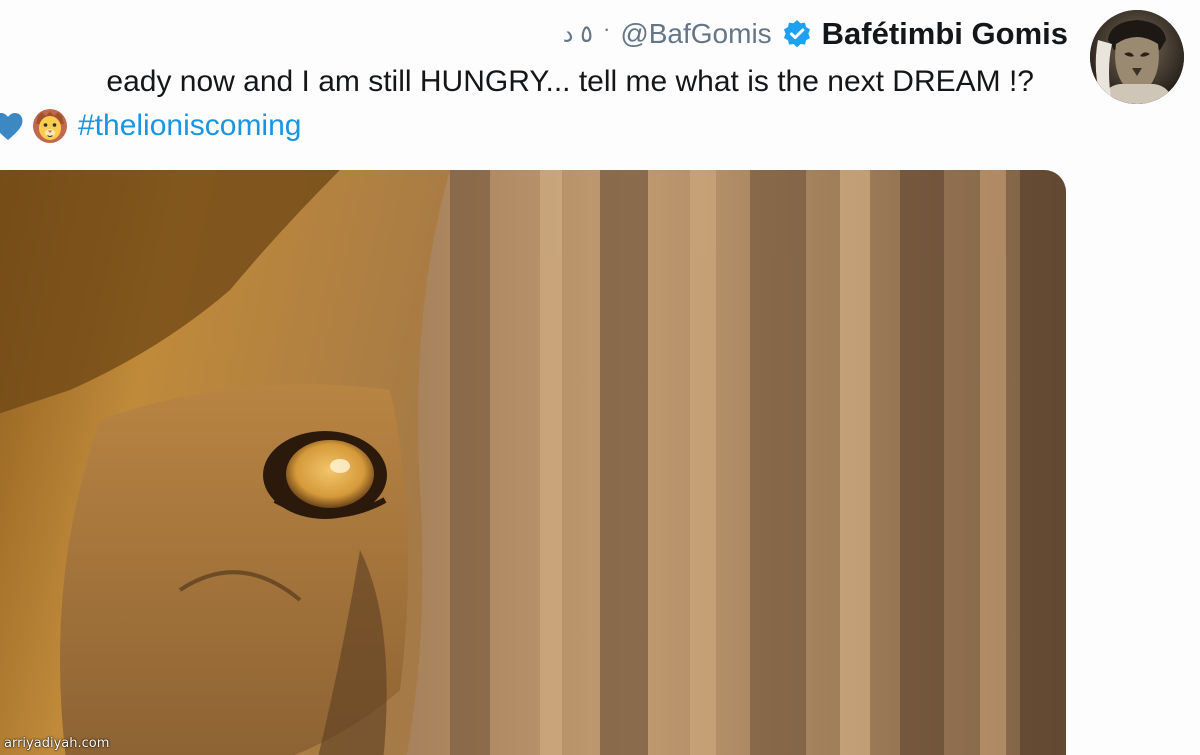 The image size is (1200, 755). Describe the element at coordinates (13, 126) in the screenshot. I see `blue-heart-emoji-icon` at that location.